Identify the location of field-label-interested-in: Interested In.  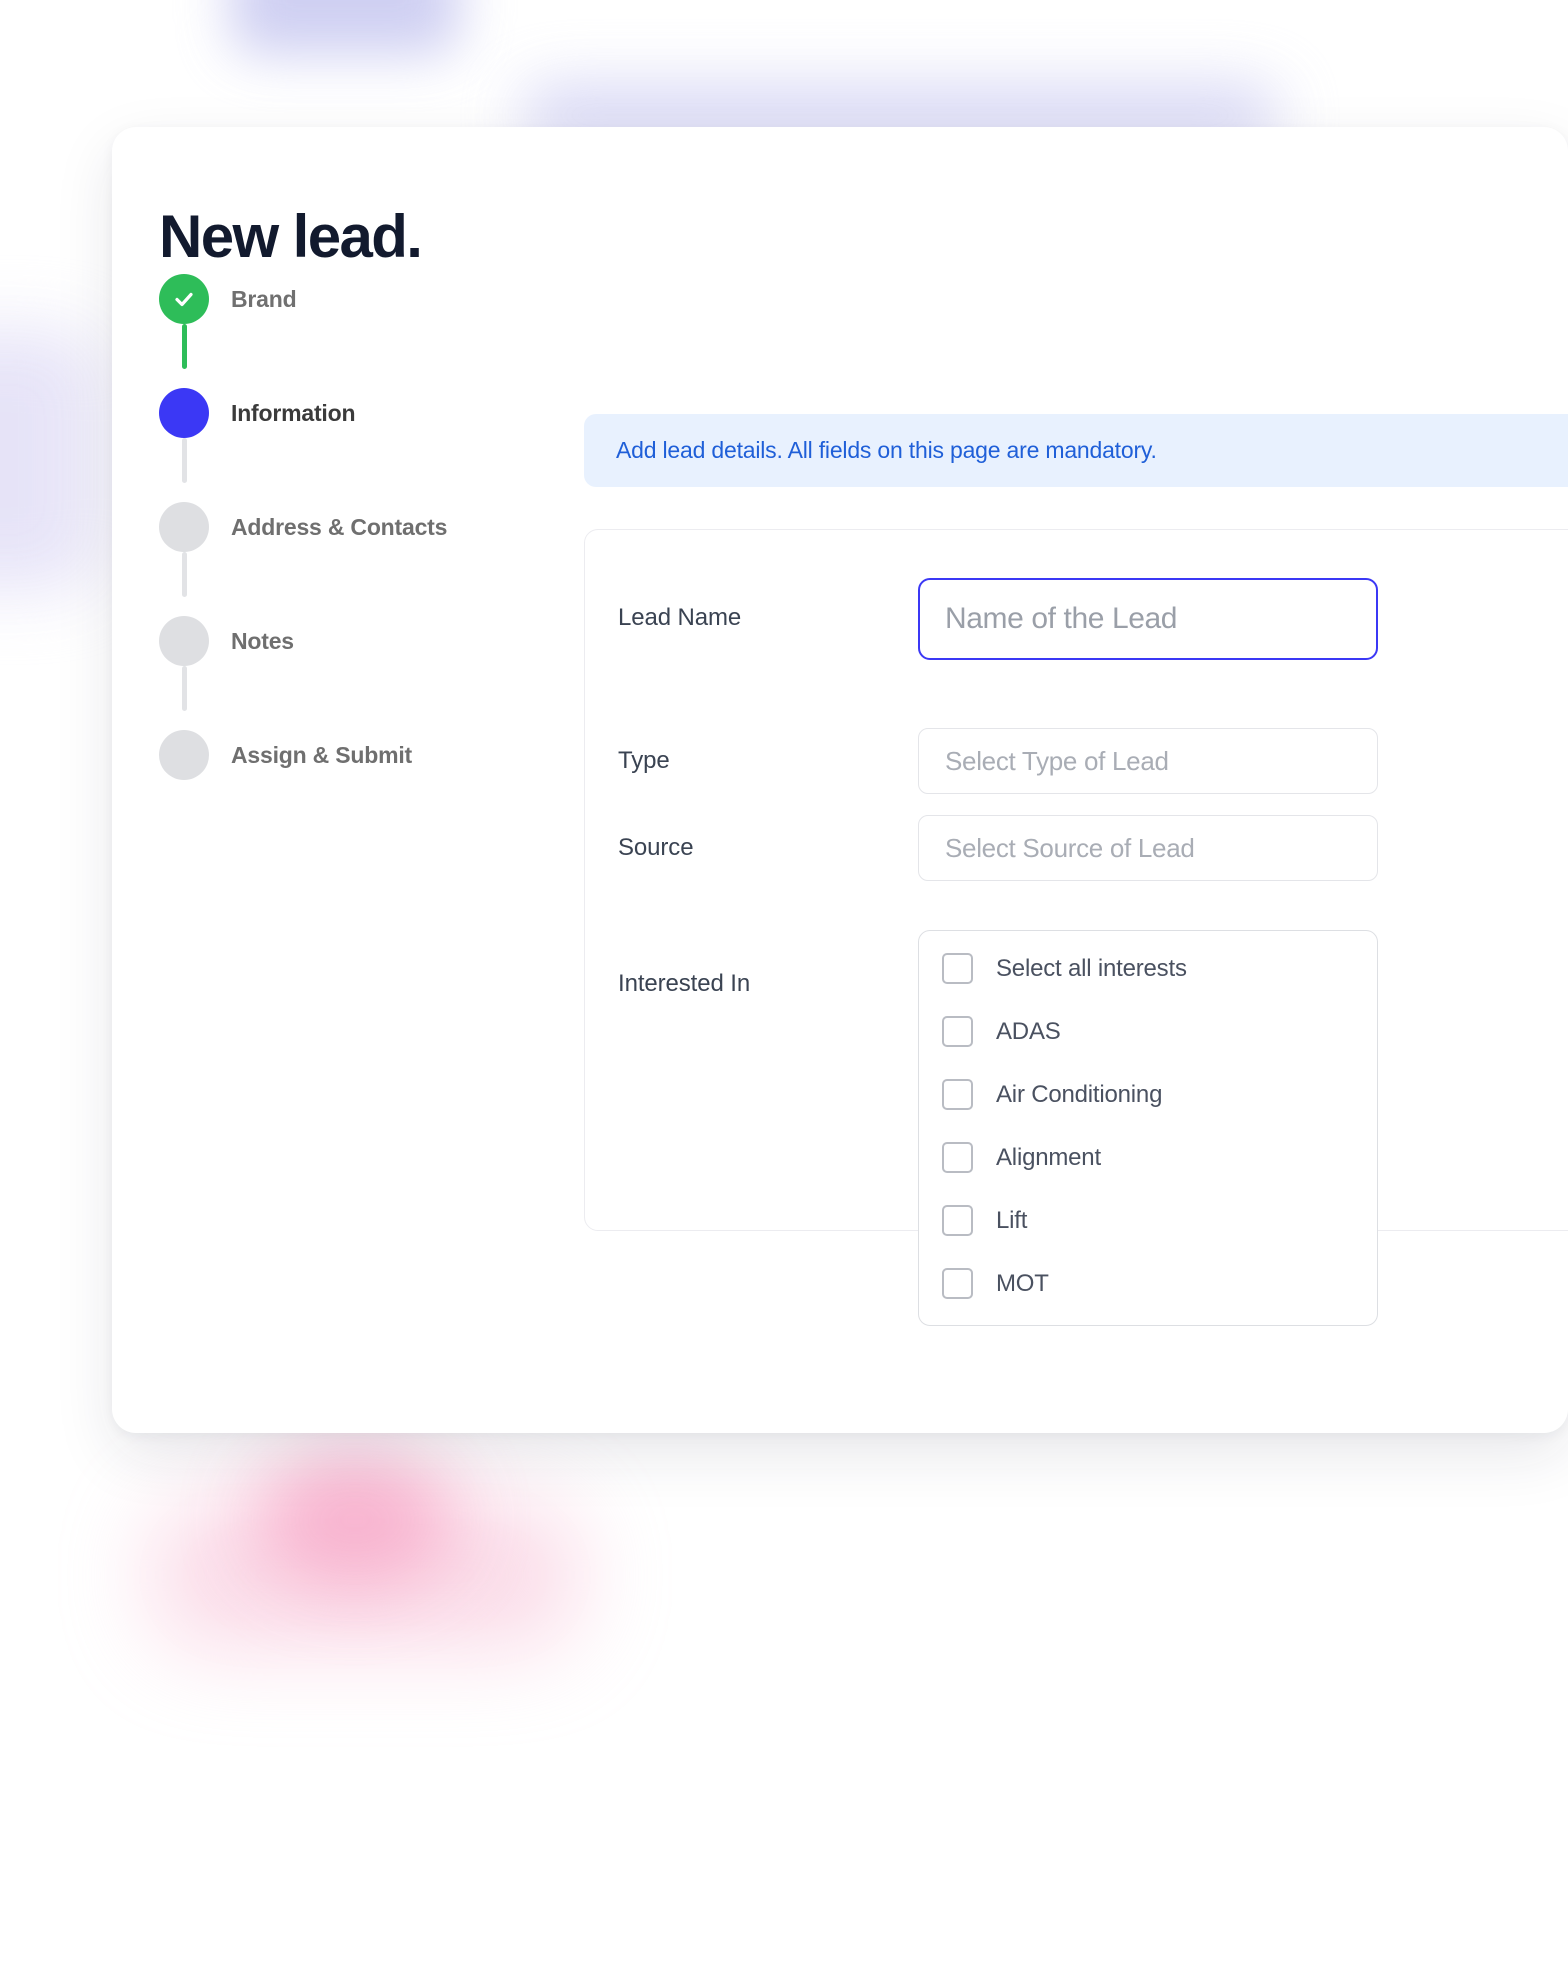
(684, 983).